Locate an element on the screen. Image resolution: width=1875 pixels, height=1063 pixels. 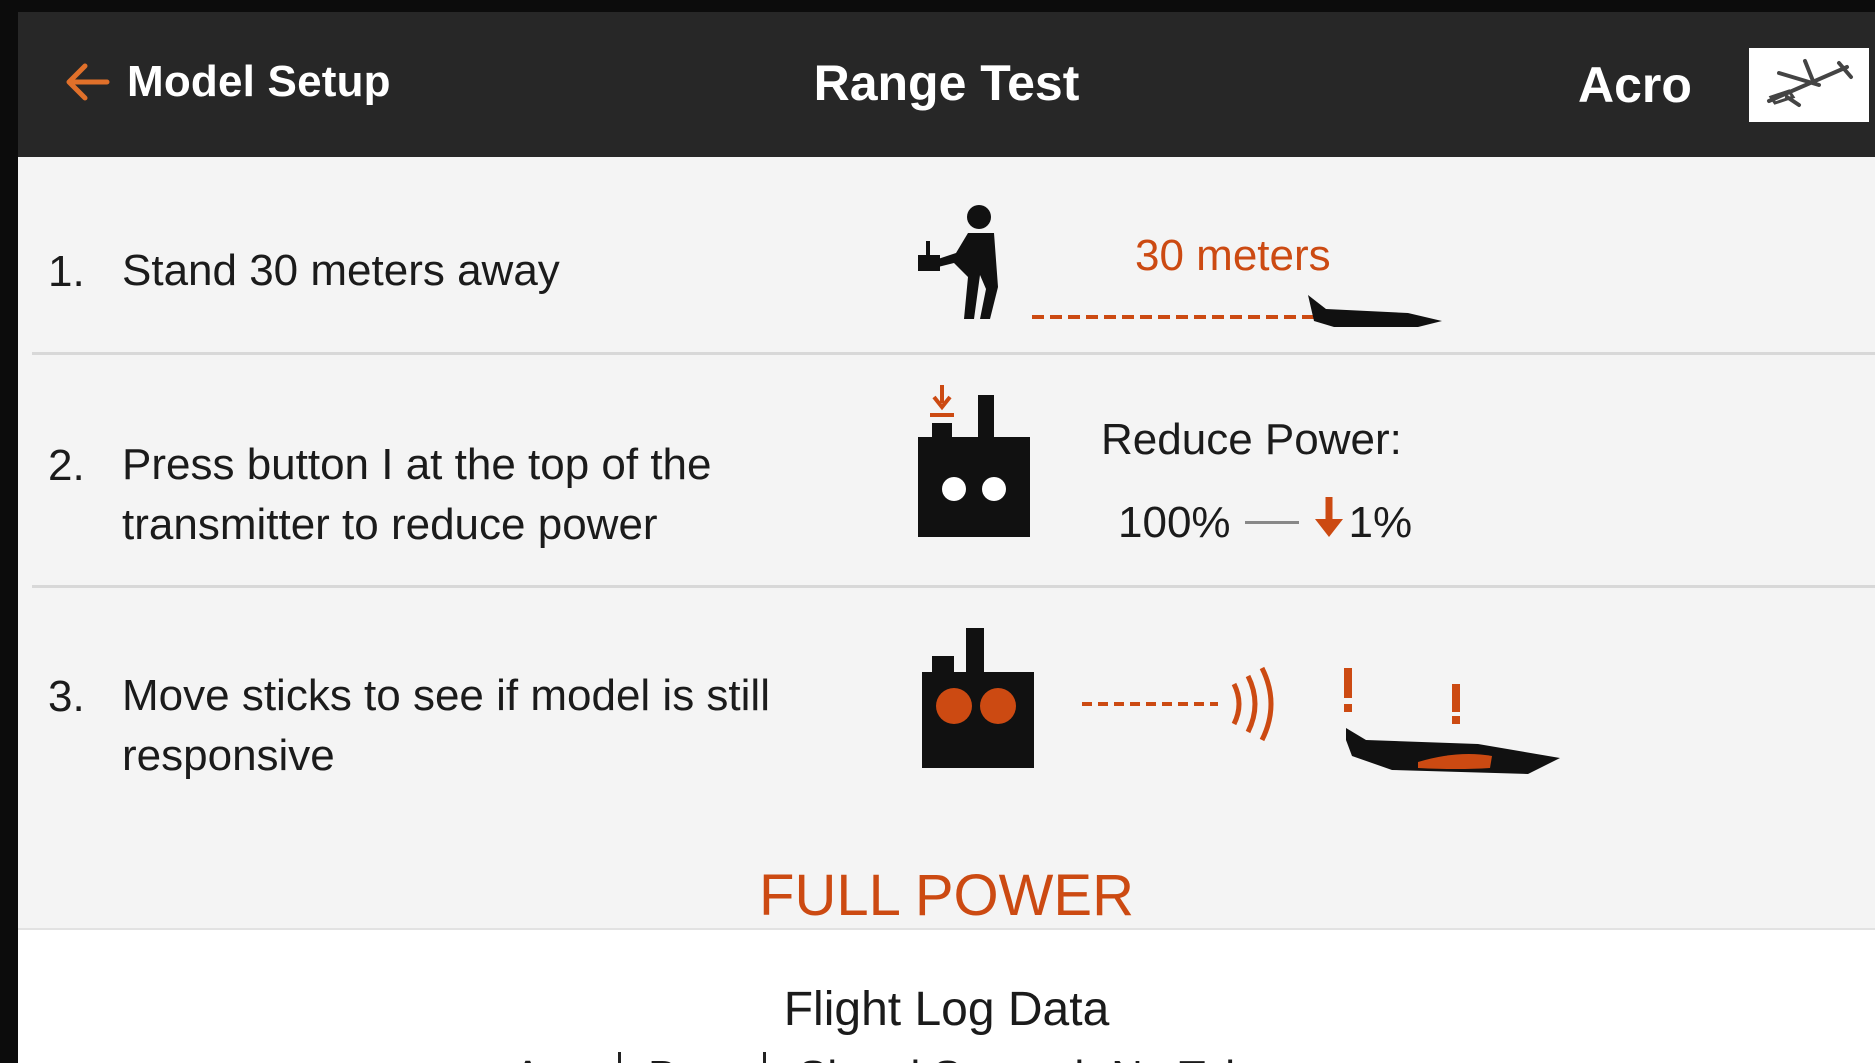
power-change: 100% 1% is located at coordinates (1265, 522).